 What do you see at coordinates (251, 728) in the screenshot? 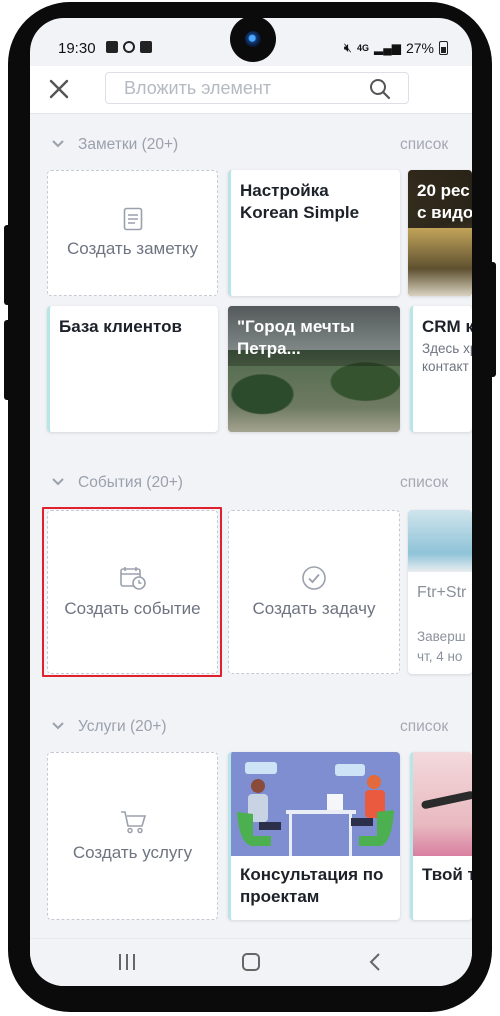
I see `section-header-services: Услуги (20+) список` at bounding box center [251, 728].